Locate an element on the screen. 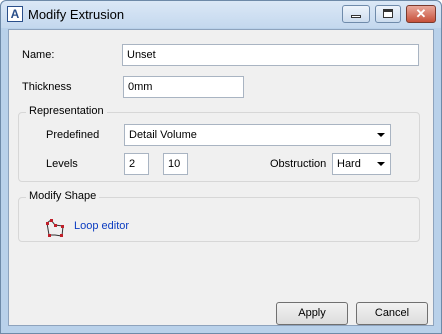 This screenshot has width=442, height=334. close-button: ✕ is located at coordinates (421, 14).